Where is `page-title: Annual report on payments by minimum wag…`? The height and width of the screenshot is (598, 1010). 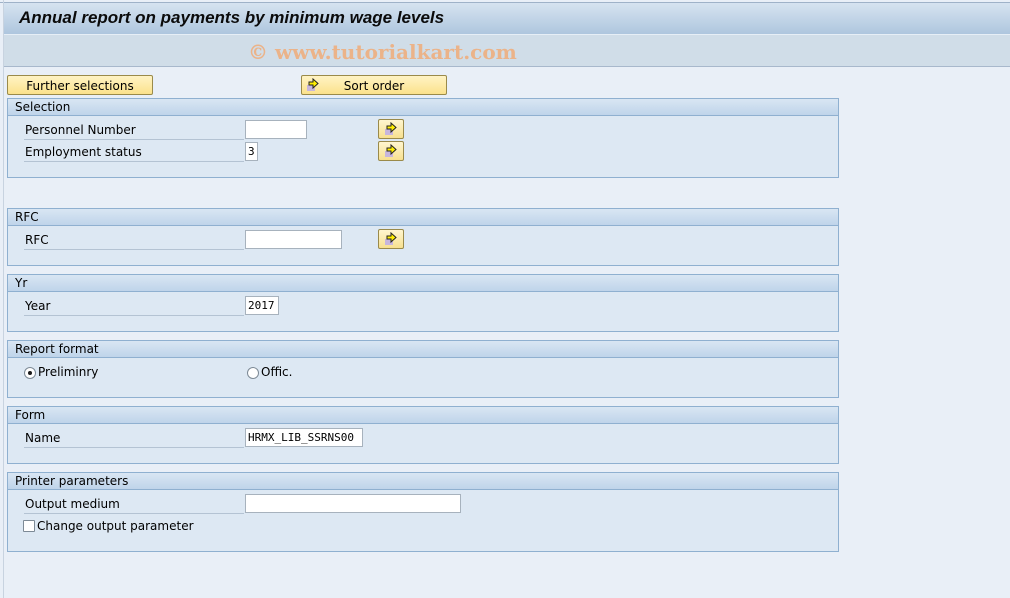 page-title: Annual report on payments by minimum wag… is located at coordinates (232, 17).